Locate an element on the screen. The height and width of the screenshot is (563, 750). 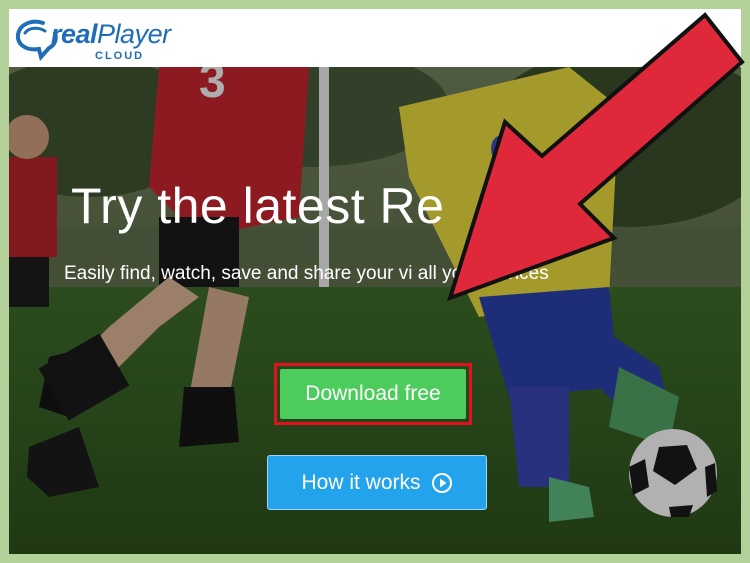
how-it-works-button: How it works is located at coordinates (377, 482).